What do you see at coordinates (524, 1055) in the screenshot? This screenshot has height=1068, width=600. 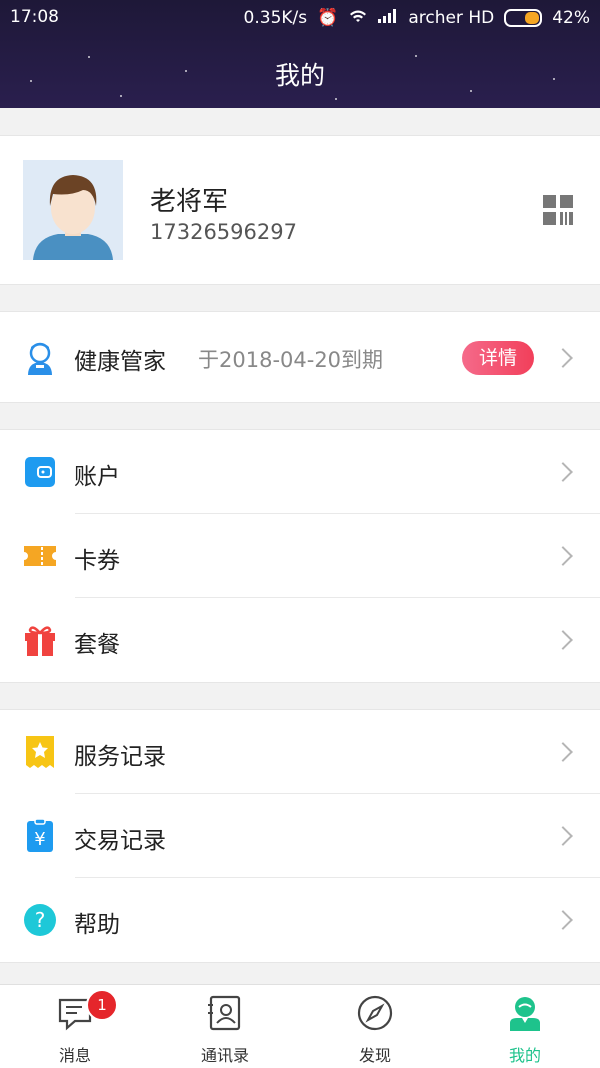 I see `tab-label: 我的` at bounding box center [524, 1055].